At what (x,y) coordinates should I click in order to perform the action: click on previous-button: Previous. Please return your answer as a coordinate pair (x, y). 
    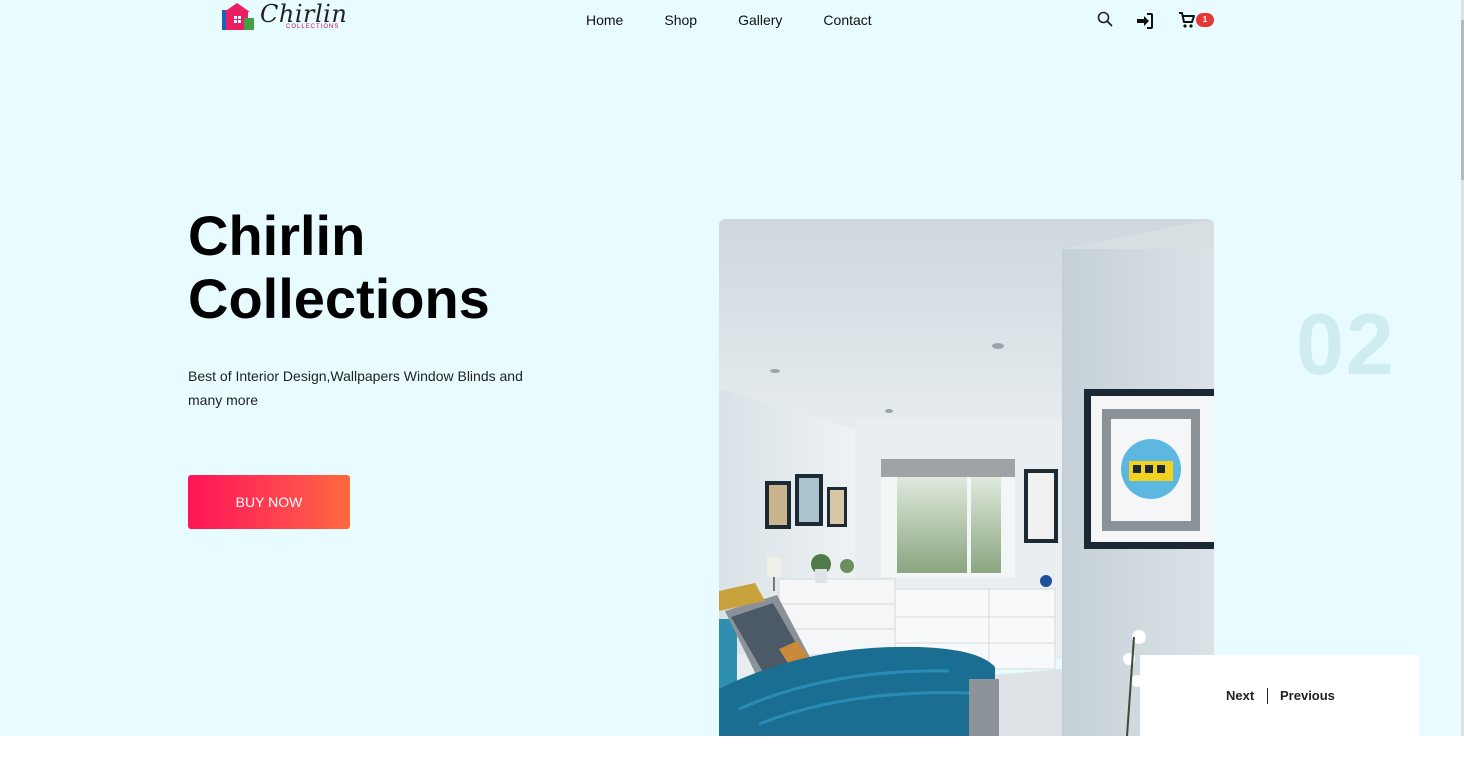
    Looking at the image, I should click on (1307, 695).